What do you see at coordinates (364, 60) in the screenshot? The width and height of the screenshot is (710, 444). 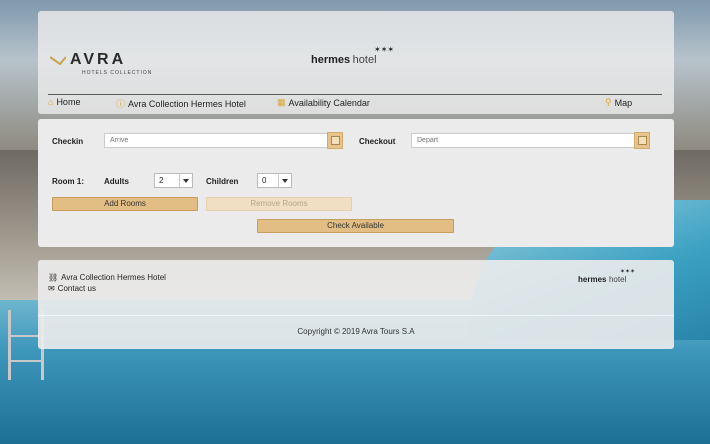 I see `hermes-logo-light: hotel` at bounding box center [364, 60].